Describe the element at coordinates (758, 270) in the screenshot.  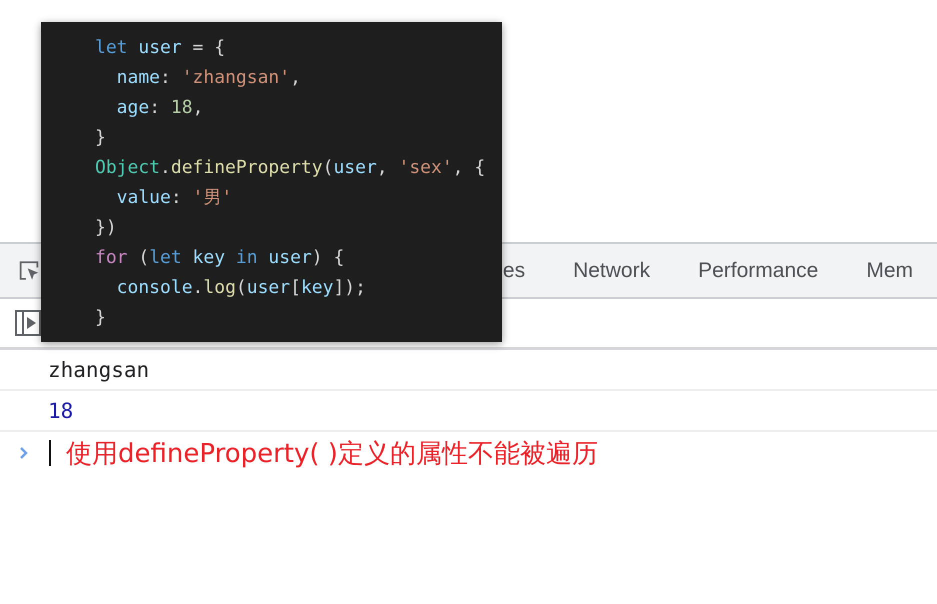
I see `panel-tab: Performance` at that location.